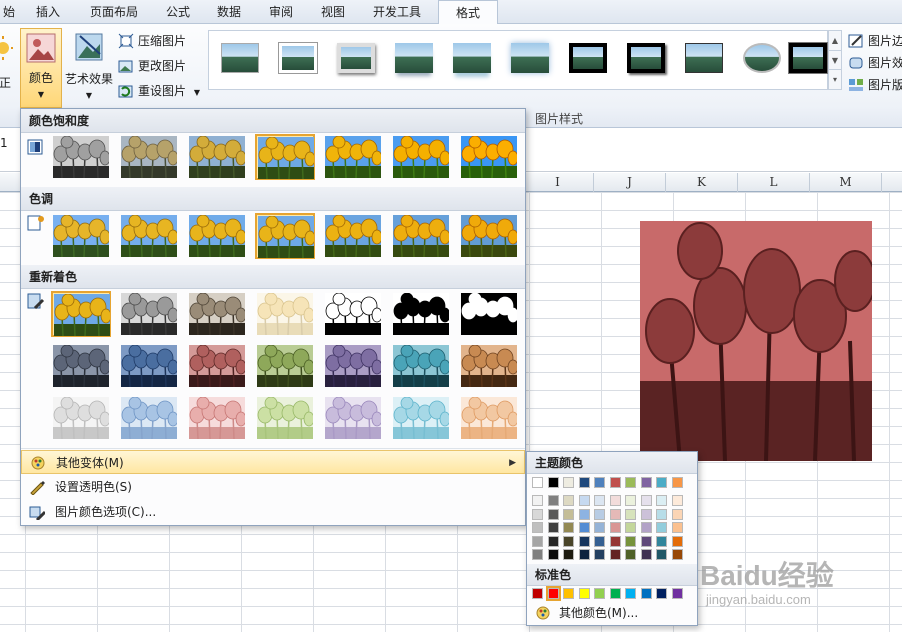  Describe the element at coordinates (630, 182) in the screenshot. I see `column-header: J` at that location.